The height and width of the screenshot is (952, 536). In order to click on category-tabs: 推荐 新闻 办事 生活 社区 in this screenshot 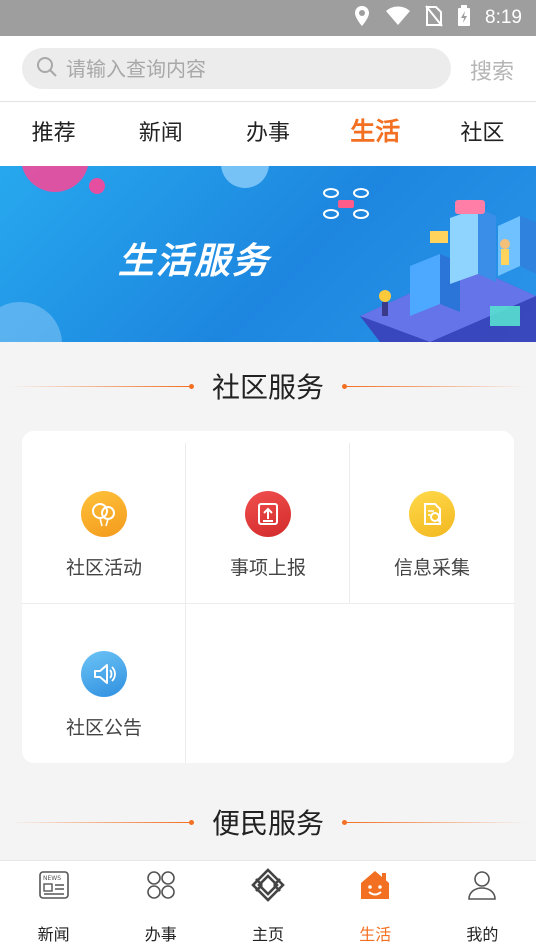, I will do `click(268, 134)`.